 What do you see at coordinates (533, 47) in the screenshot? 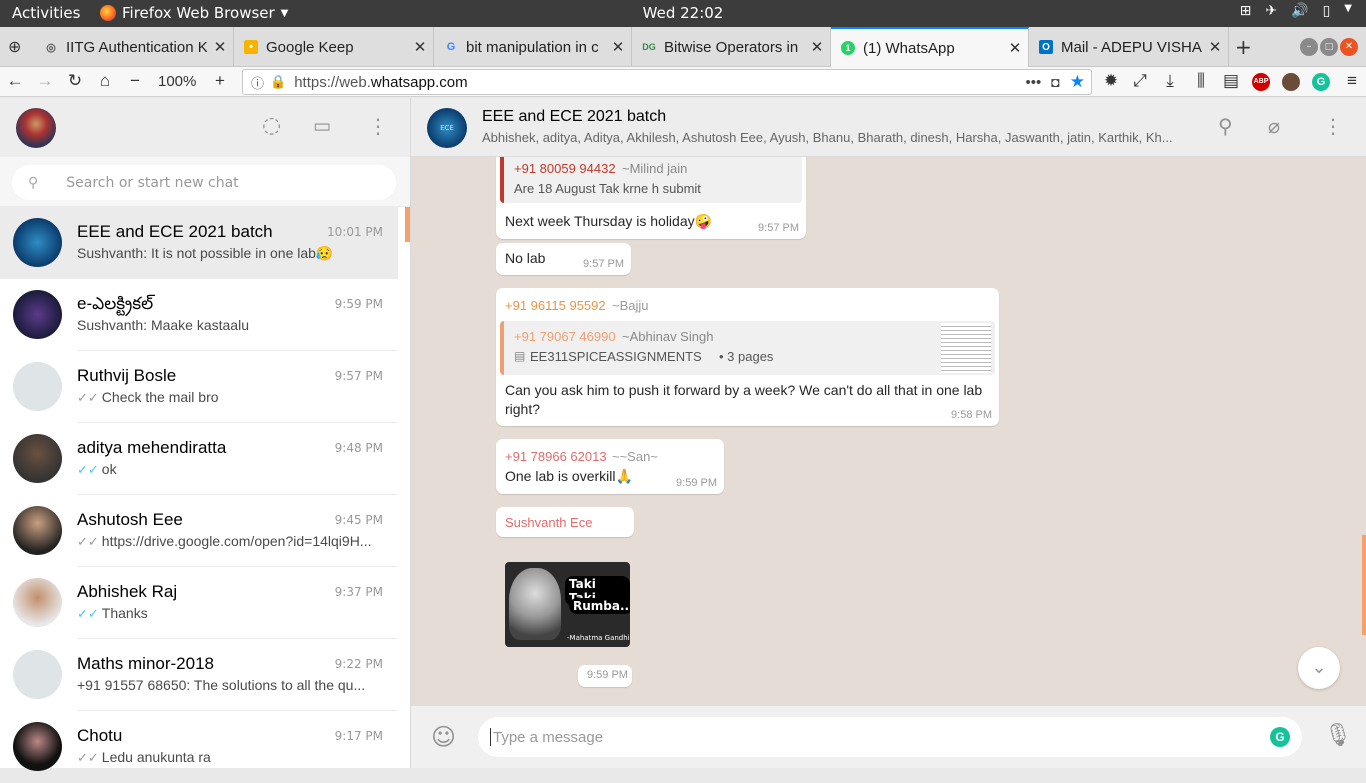
I see `tab-google-search: G bit manipulation in c ✕` at bounding box center [533, 47].